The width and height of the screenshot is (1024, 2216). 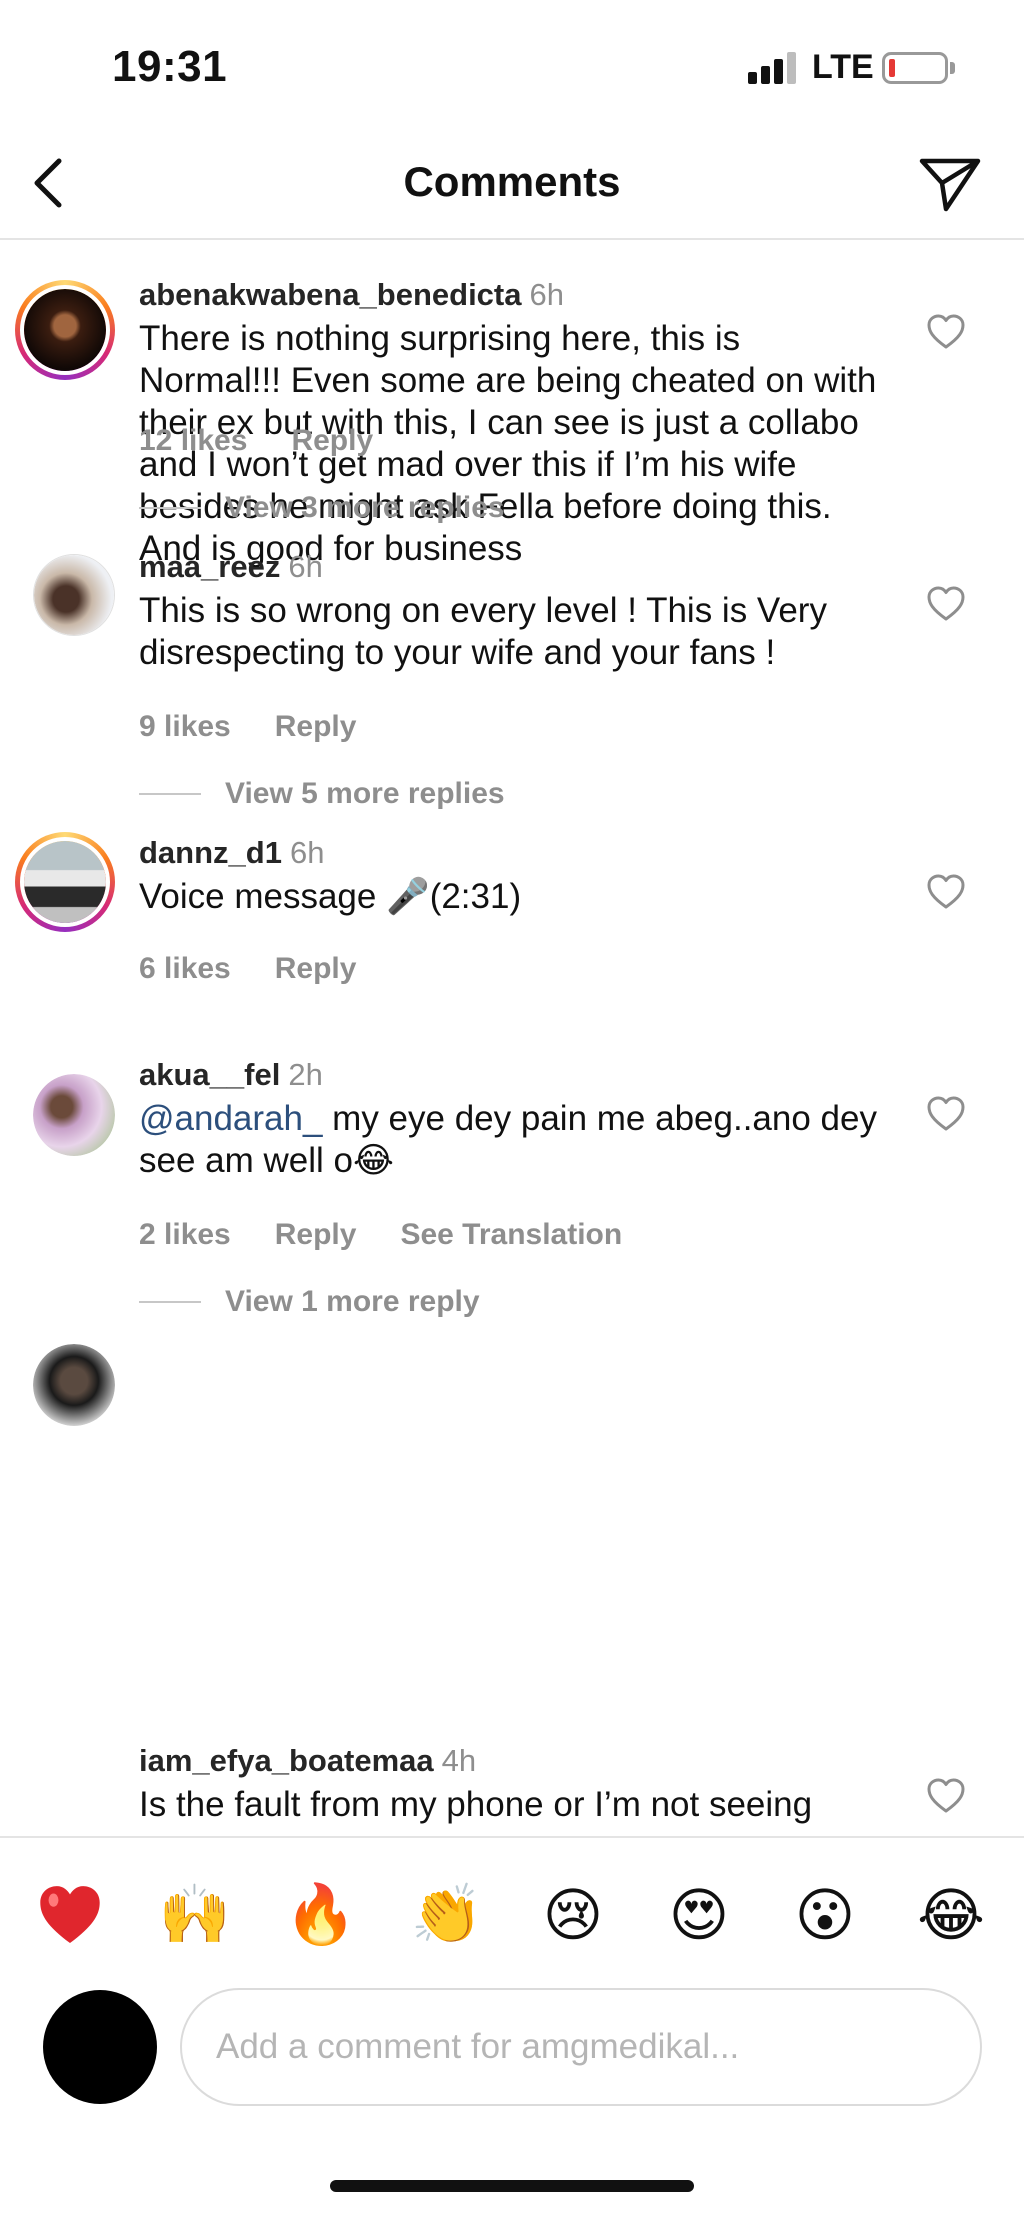 I want to click on fire-emoji: 🔥, so click(x=321, y=1915).